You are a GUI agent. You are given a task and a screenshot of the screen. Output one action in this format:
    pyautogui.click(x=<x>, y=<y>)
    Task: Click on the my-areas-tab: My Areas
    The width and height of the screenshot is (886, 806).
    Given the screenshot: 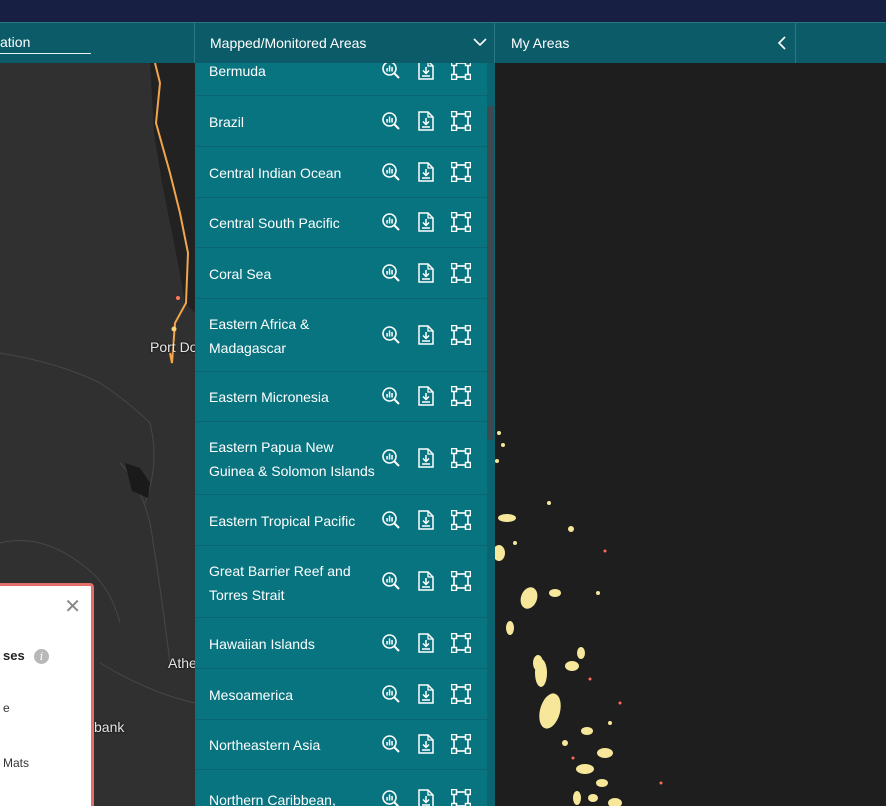 What is the action you would take?
    pyautogui.click(x=645, y=43)
    